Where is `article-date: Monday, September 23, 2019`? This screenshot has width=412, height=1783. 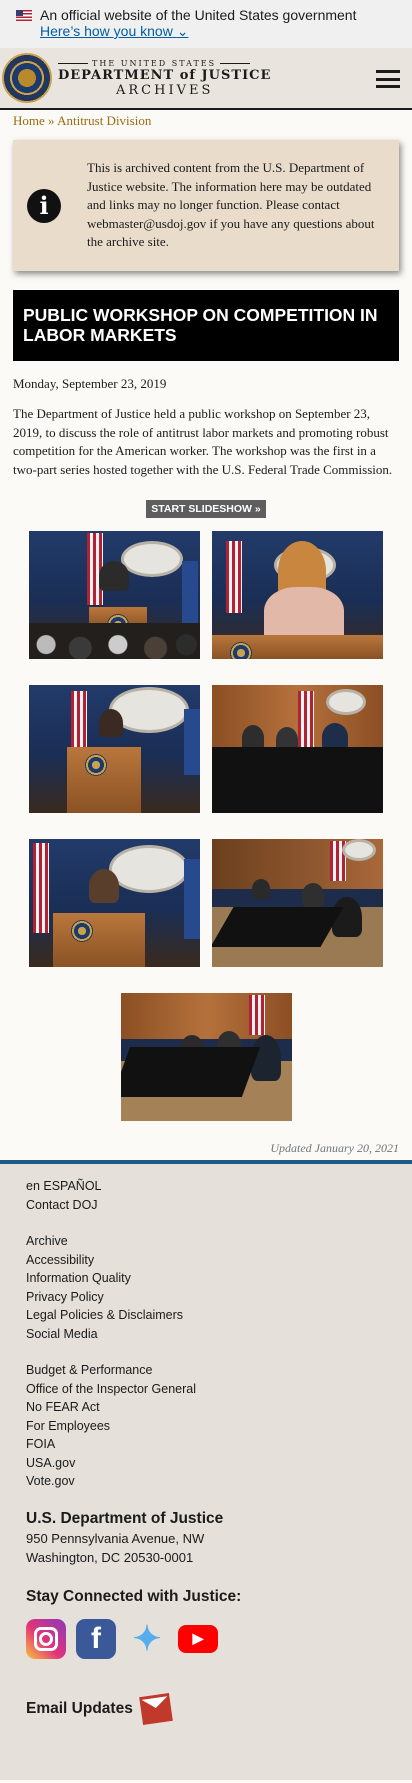
article-date: Monday, September 23, 2019 is located at coordinates (90, 383).